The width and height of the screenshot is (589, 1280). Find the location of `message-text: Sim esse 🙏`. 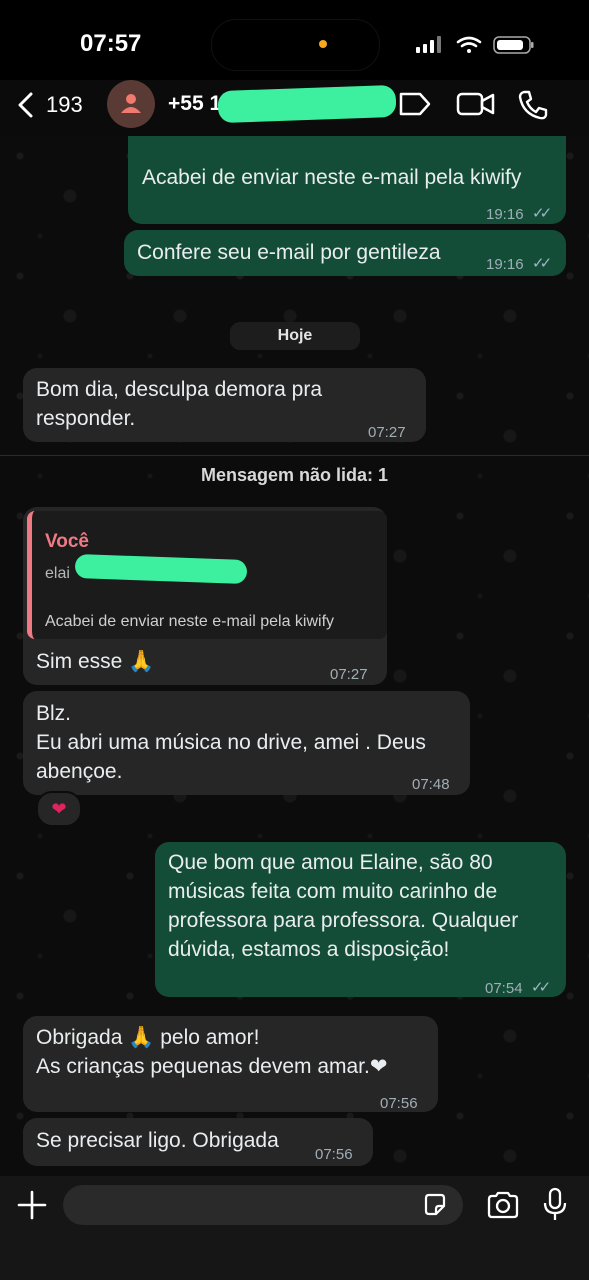

message-text: Sim esse 🙏 is located at coordinates (95, 661).